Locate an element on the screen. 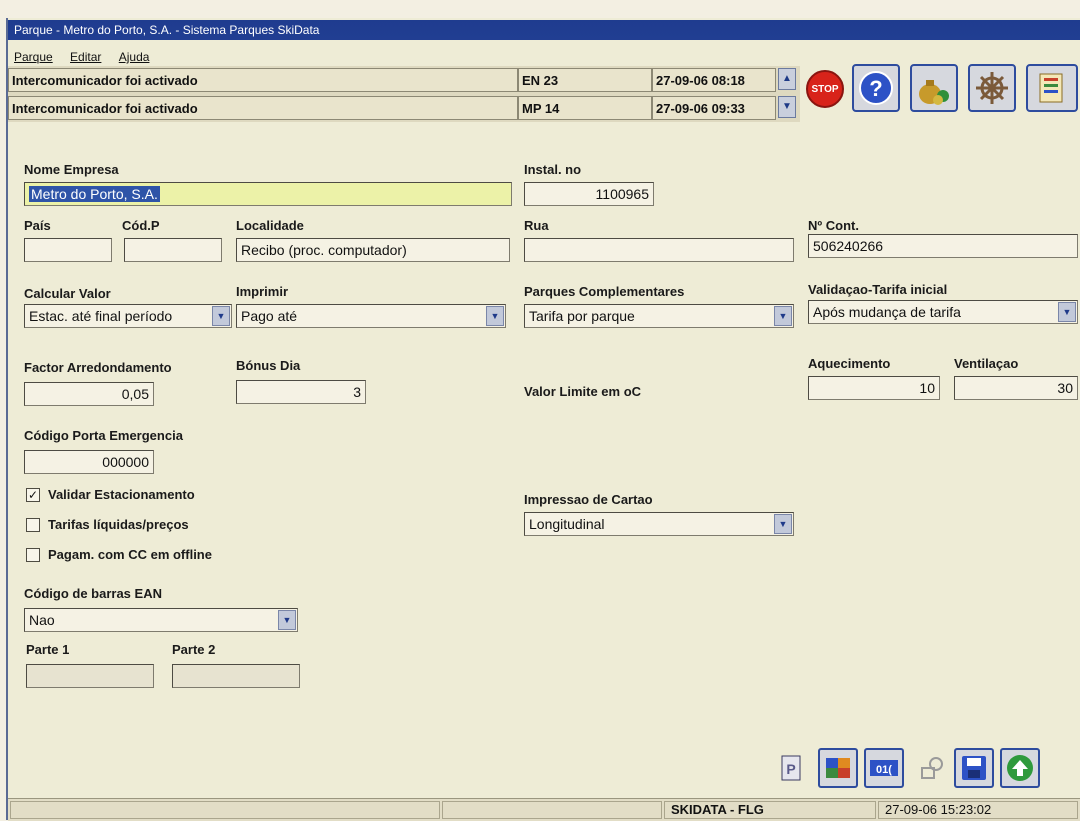  parques-complementares-label: Parques Complementares is located at coordinates (604, 291).